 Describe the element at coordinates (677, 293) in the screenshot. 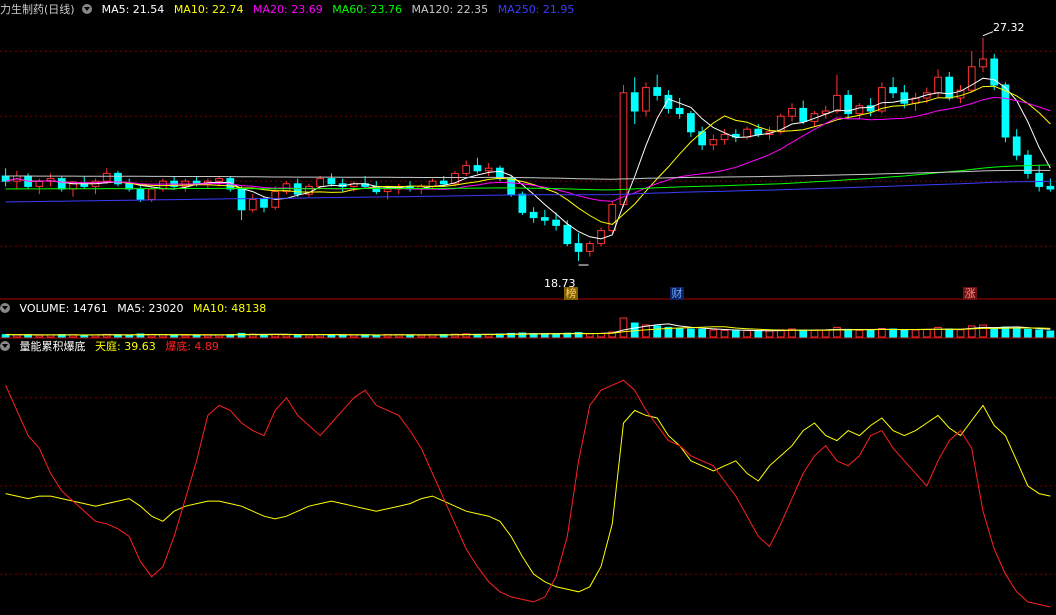

I see `event-marker-cai: 财` at that location.